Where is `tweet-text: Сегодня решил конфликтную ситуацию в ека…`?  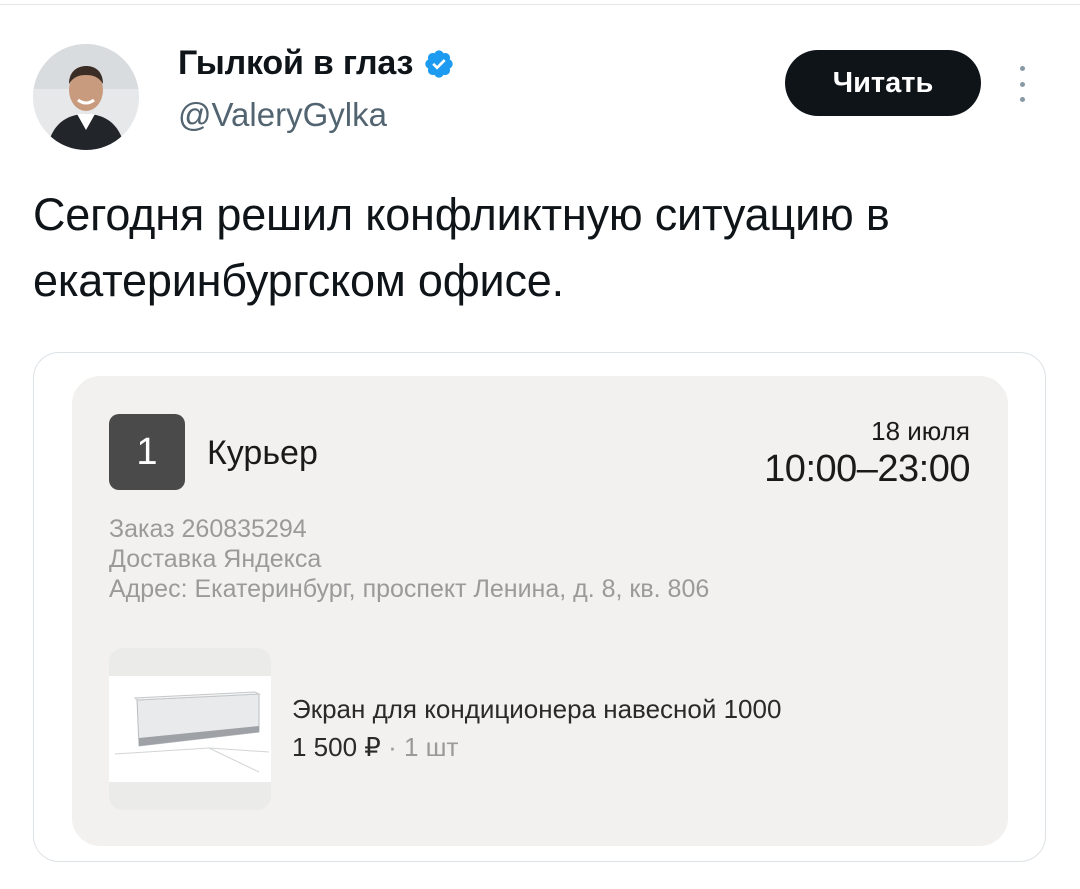
tweet-text: Сегодня решил конфликтную ситуацию в ека… is located at coordinates (461, 247).